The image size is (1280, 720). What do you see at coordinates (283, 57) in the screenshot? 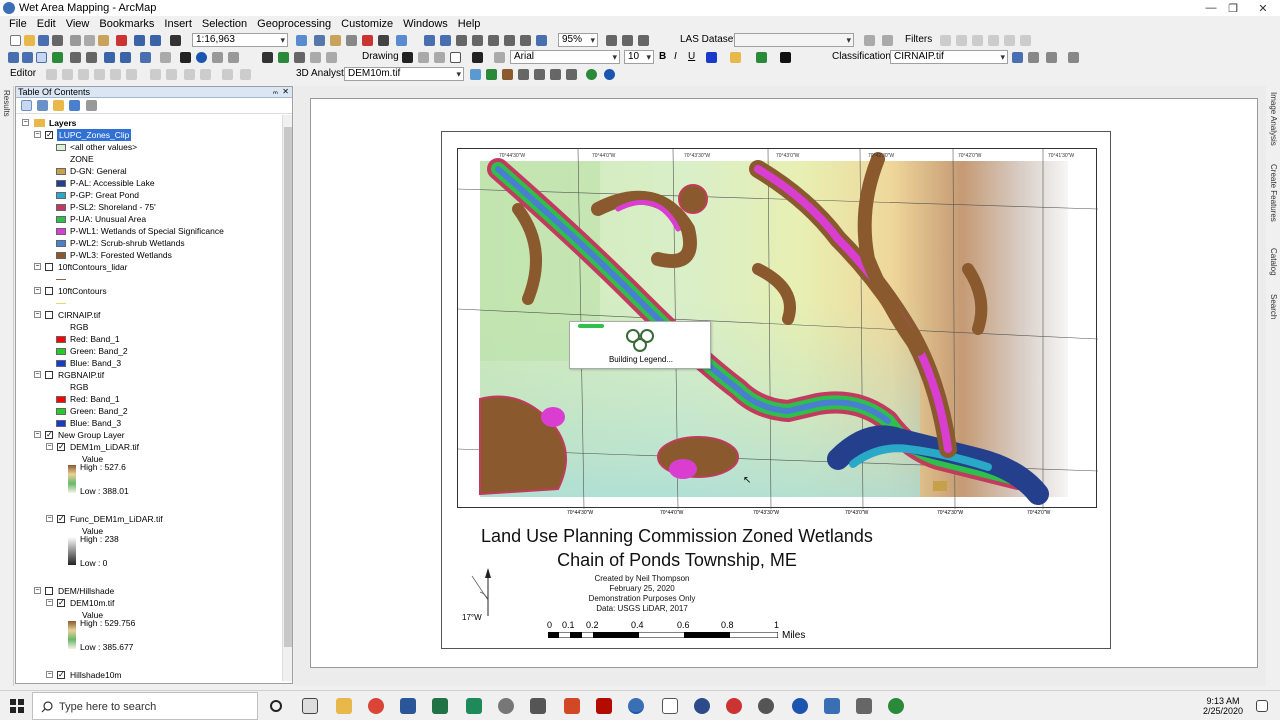
I see `find-route-icon` at bounding box center [283, 57].